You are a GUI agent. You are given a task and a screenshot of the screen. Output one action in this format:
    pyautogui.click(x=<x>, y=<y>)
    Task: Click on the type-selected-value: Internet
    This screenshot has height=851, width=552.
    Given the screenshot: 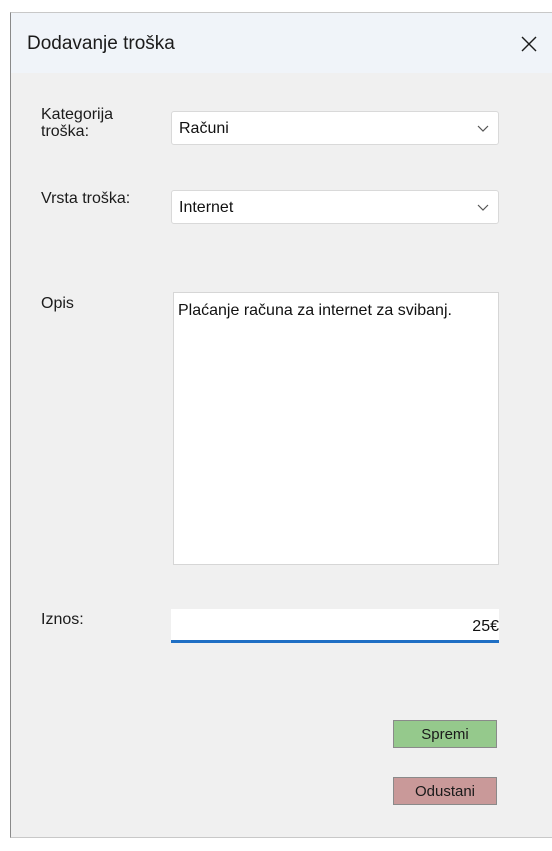 What is the action you would take?
    pyautogui.click(x=206, y=207)
    